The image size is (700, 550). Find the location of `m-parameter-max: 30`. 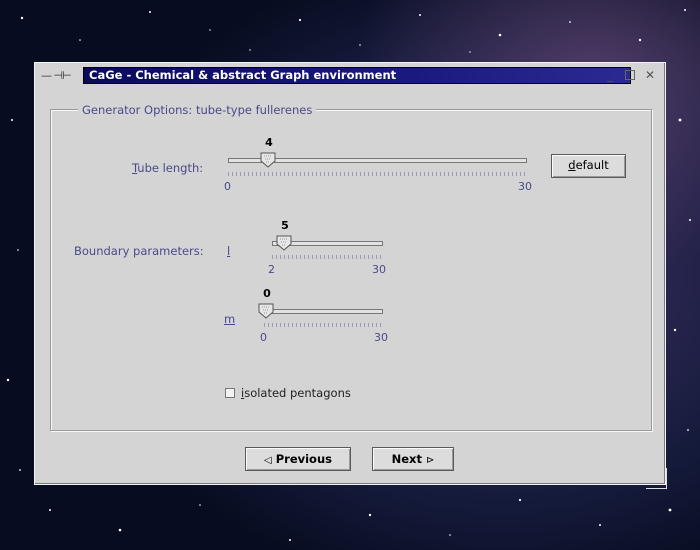

m-parameter-max: 30 is located at coordinates (381, 337).